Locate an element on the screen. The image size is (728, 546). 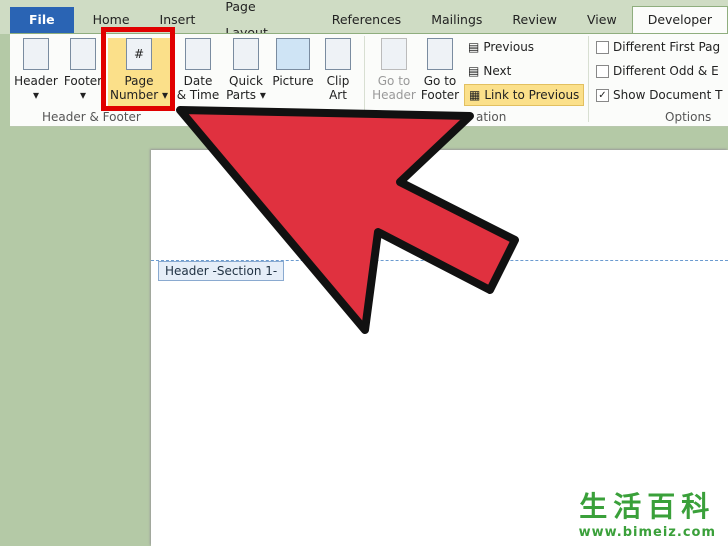
watermark-logo: 生活百科 www.bimeiz.com is located at coordinates (647, 512).